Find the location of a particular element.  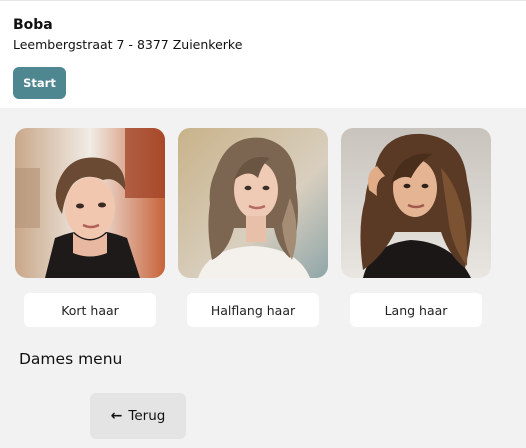

medium-hair-button: Halflang haar is located at coordinates (253, 310).